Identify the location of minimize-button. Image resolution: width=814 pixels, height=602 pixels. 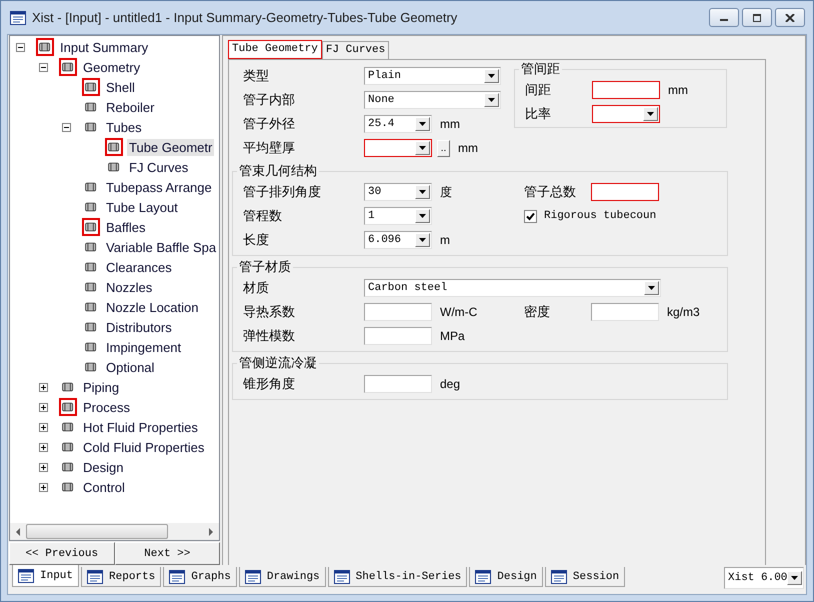
(724, 17).